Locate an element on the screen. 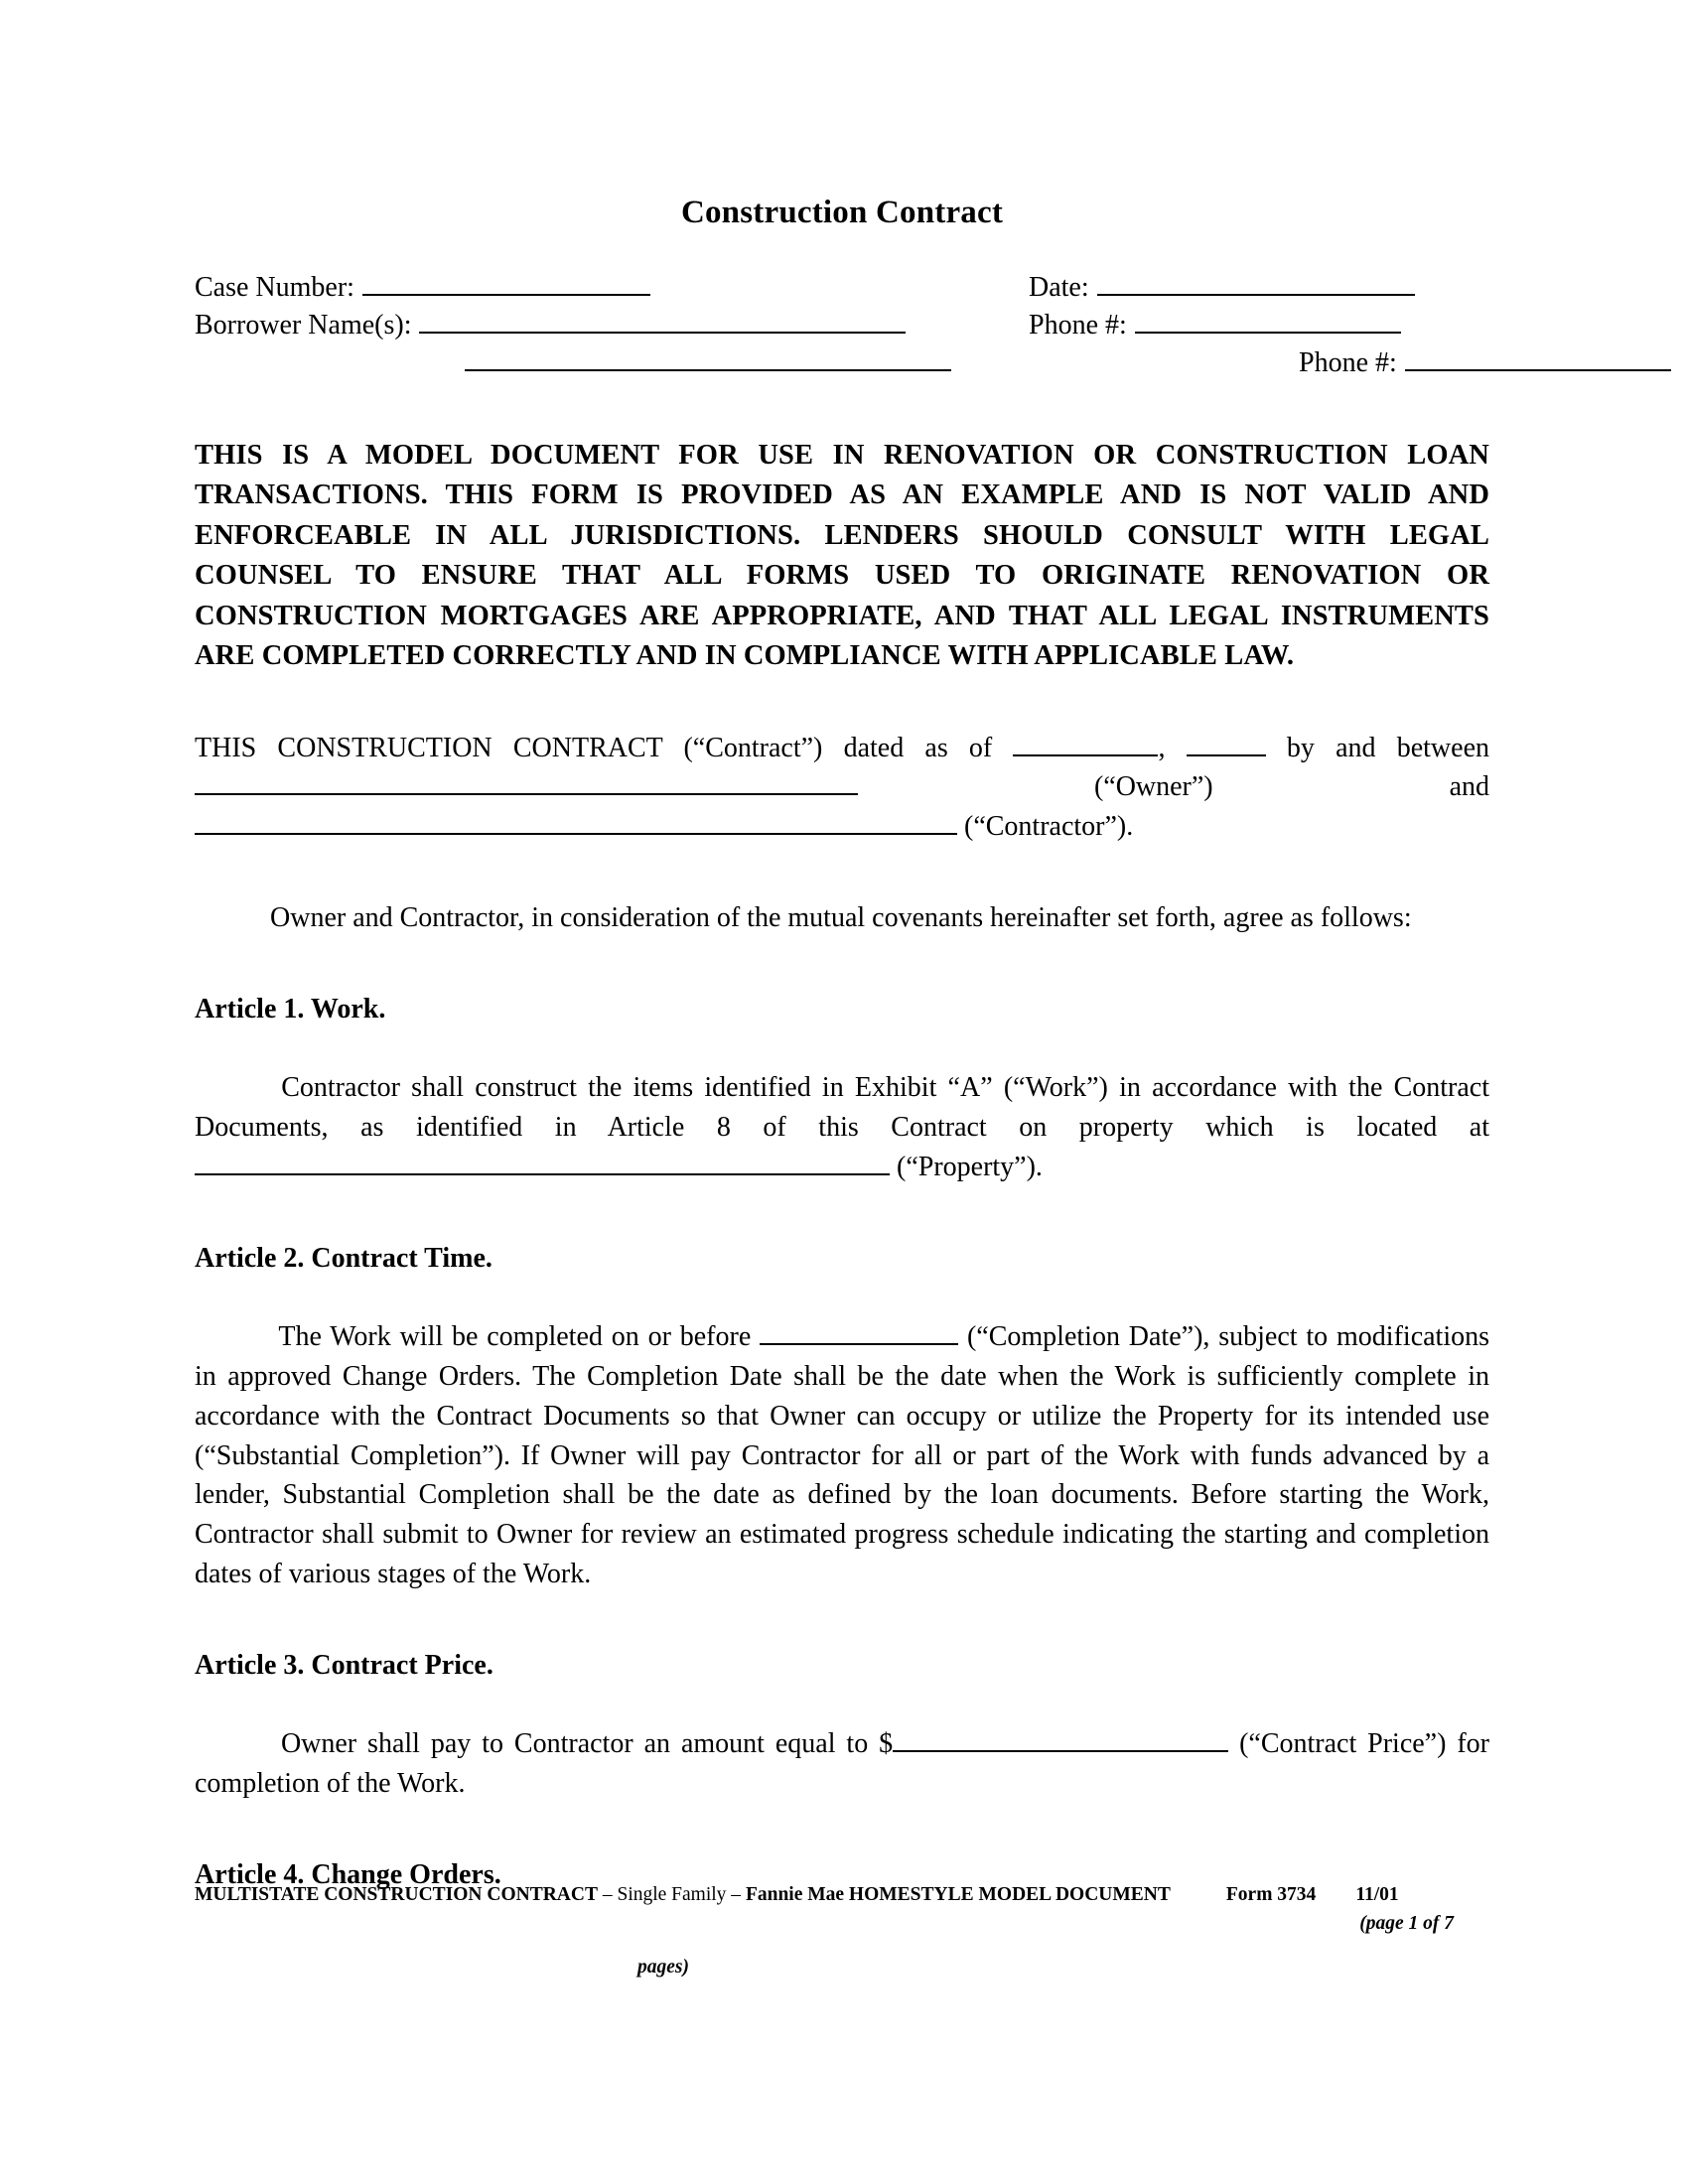 The width and height of the screenshot is (1688, 2184). phone-field-2: Phone #: is located at coordinates (1485, 363).